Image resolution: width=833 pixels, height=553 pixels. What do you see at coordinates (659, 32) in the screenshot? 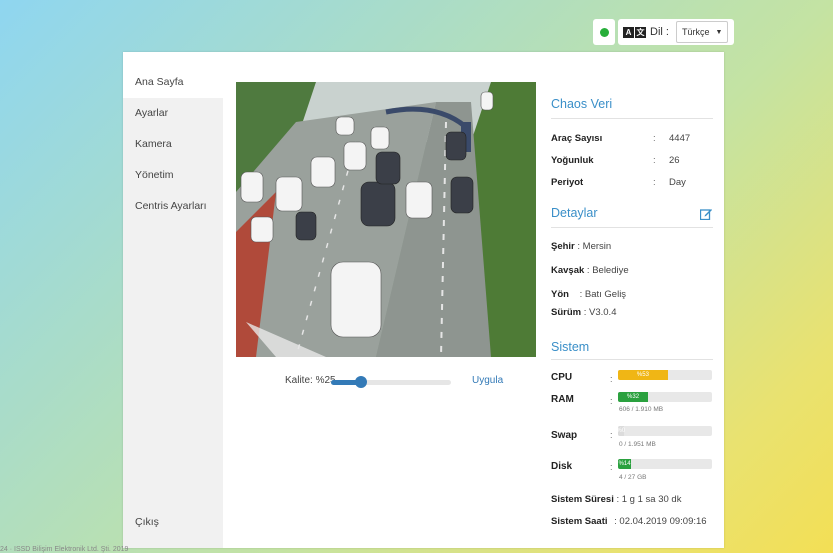
I see `language-label: Dil :` at bounding box center [659, 32].